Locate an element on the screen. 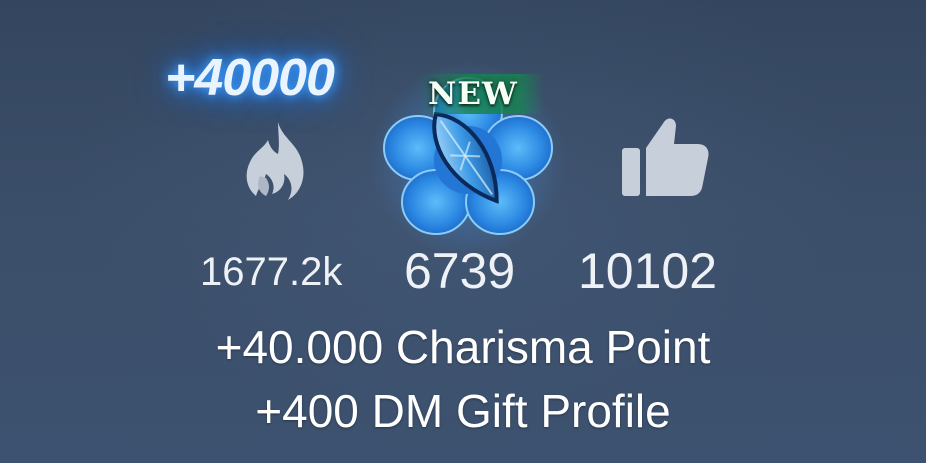  new-badge: NEW is located at coordinates (481, 94).